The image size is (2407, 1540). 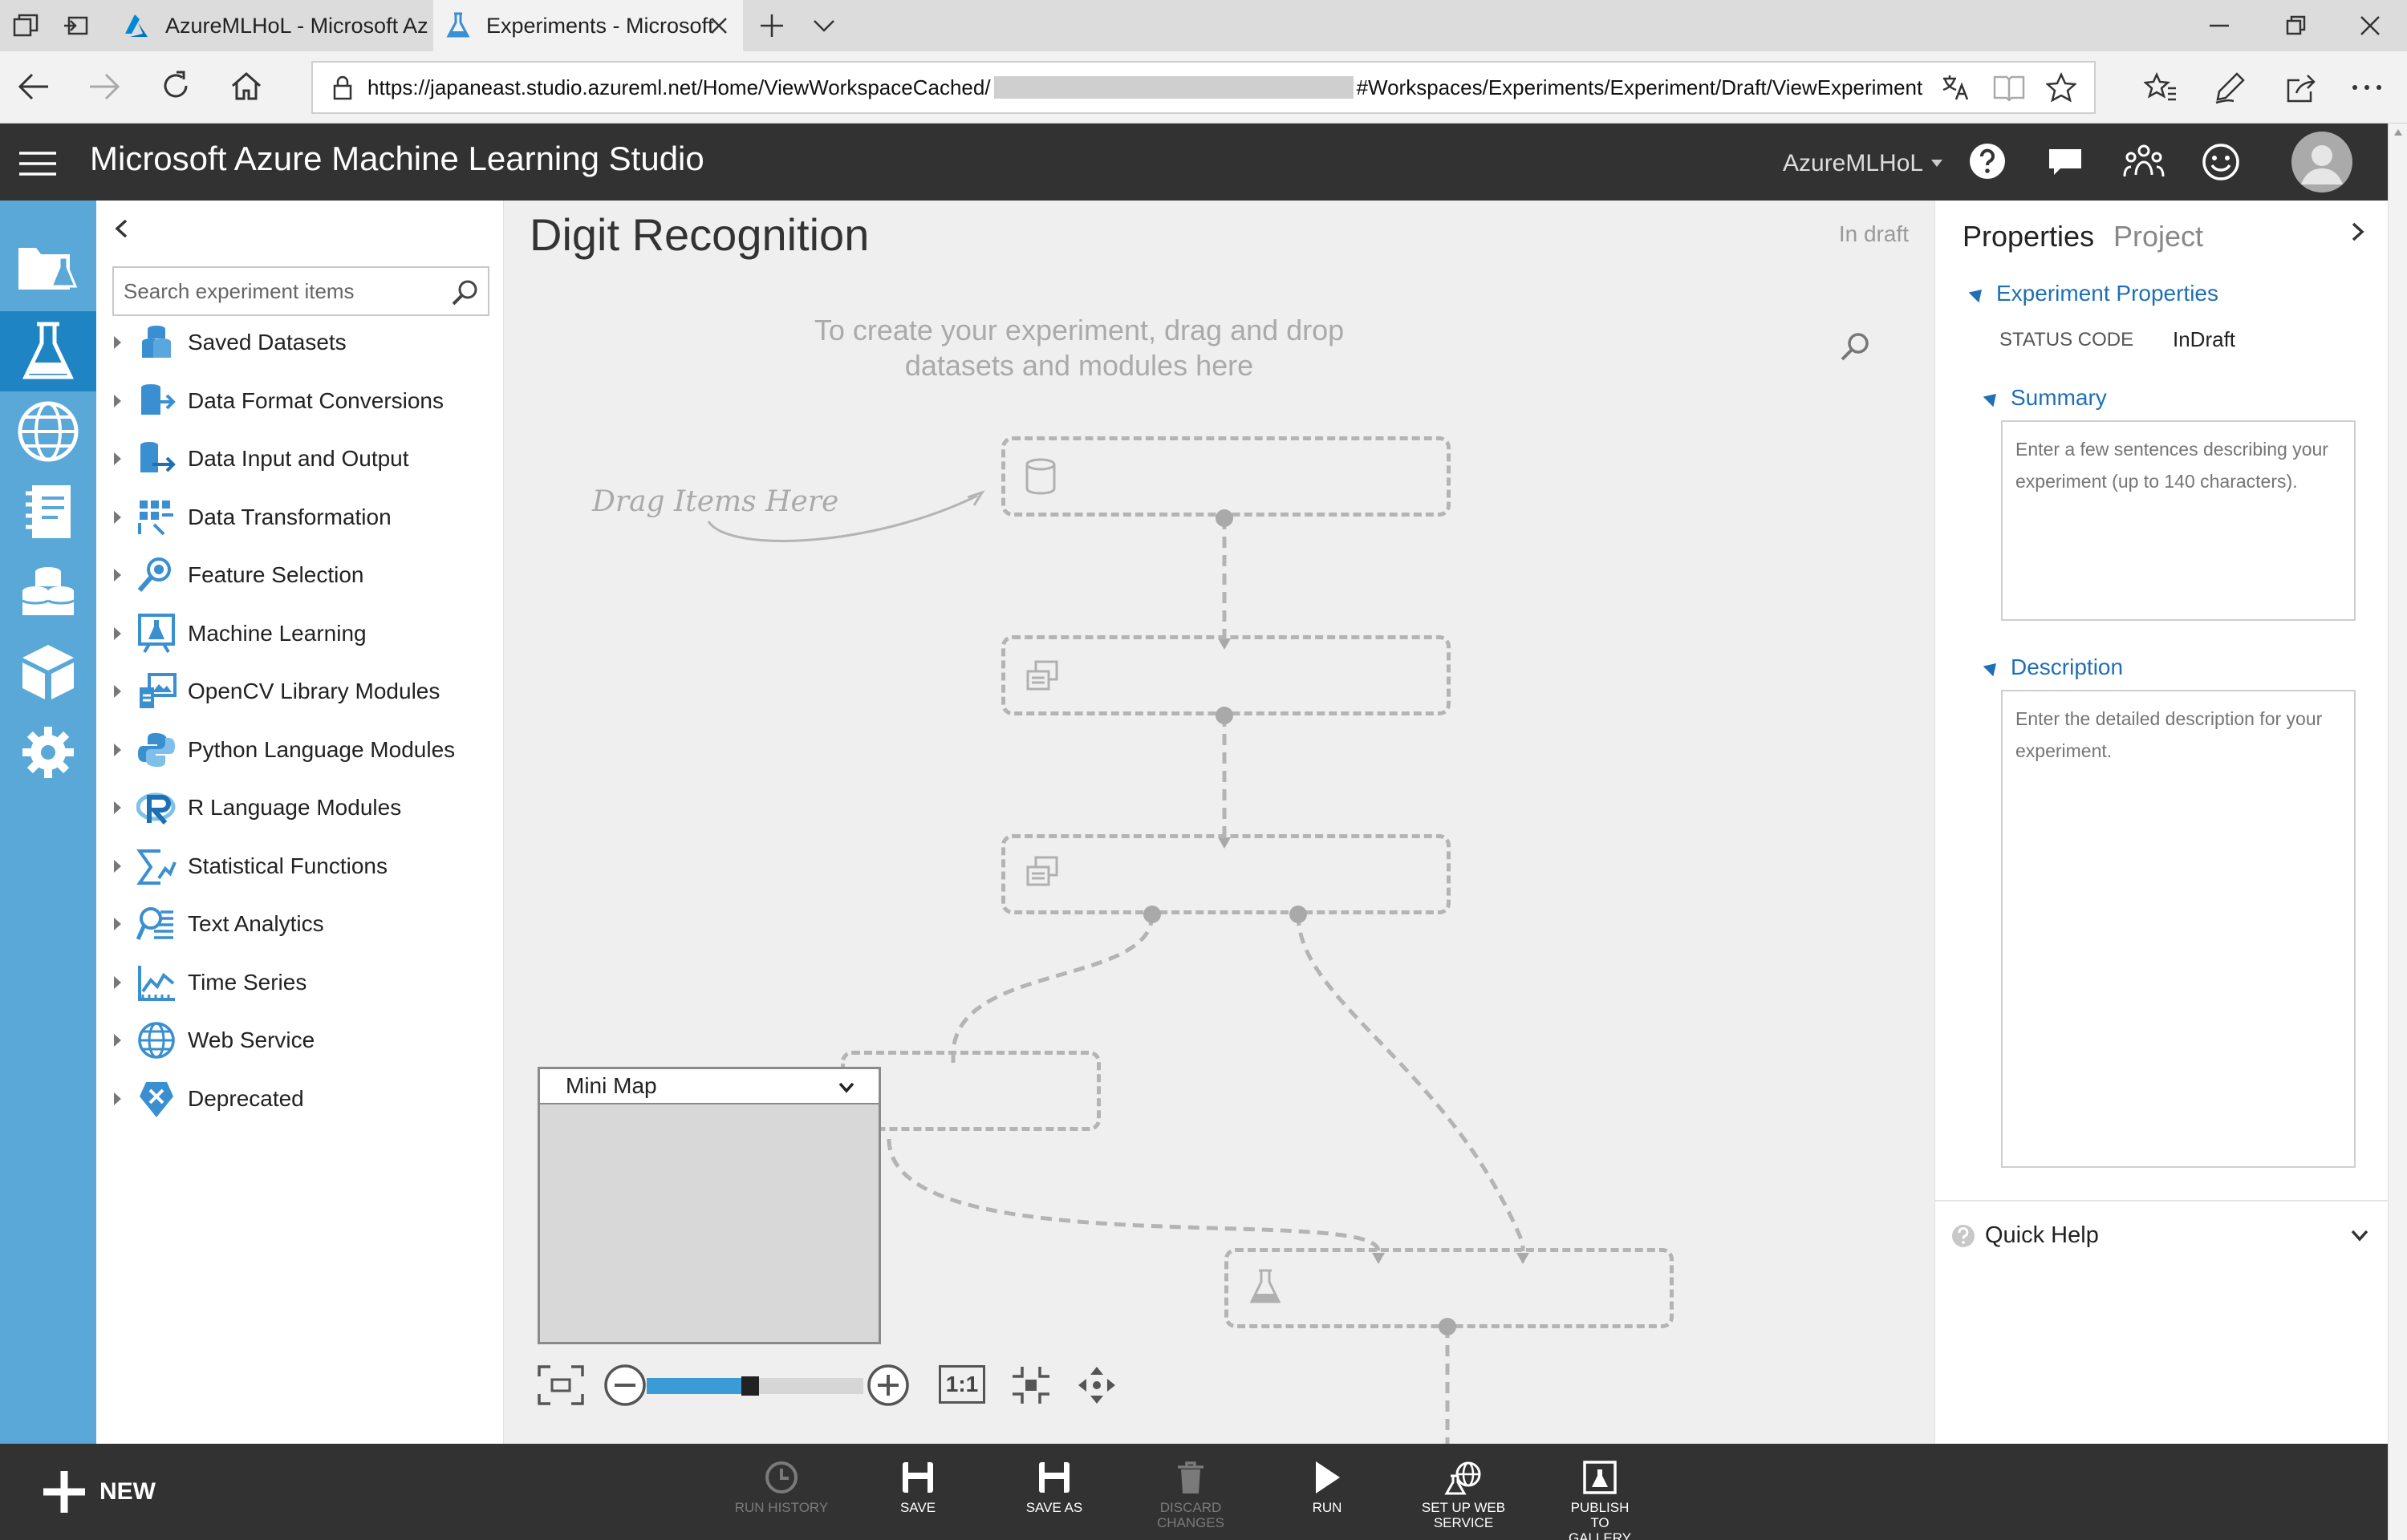 What do you see at coordinates (782, 1487) in the screenshot?
I see `run-history-button: RUN HISTORY` at bounding box center [782, 1487].